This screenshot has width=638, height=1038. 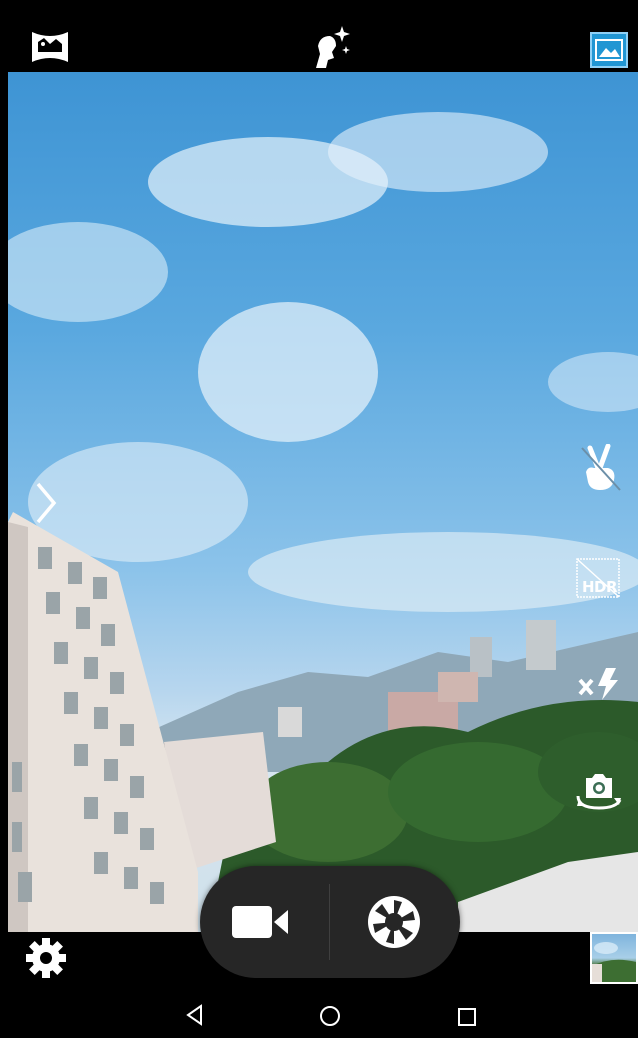 I want to click on expand-menu-arrow-icon, so click(x=45, y=503).